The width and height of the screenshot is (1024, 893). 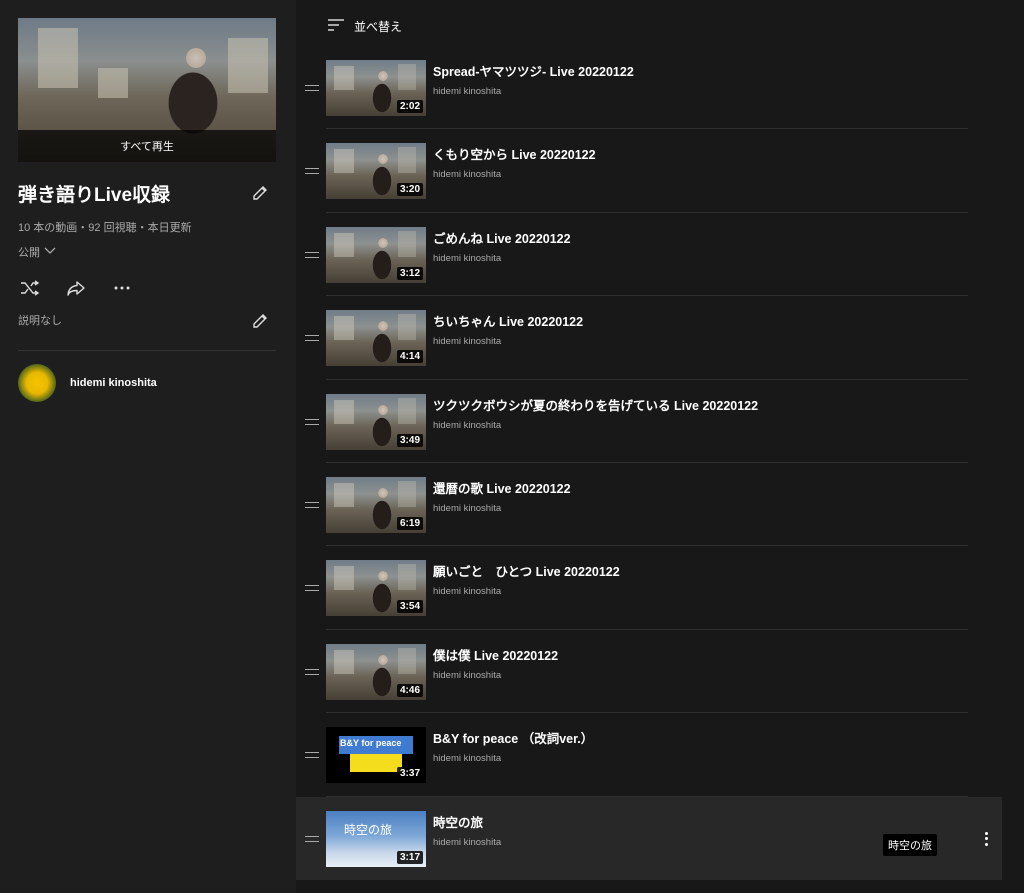 I want to click on duration-badge: 3:54, so click(x=409, y=607).